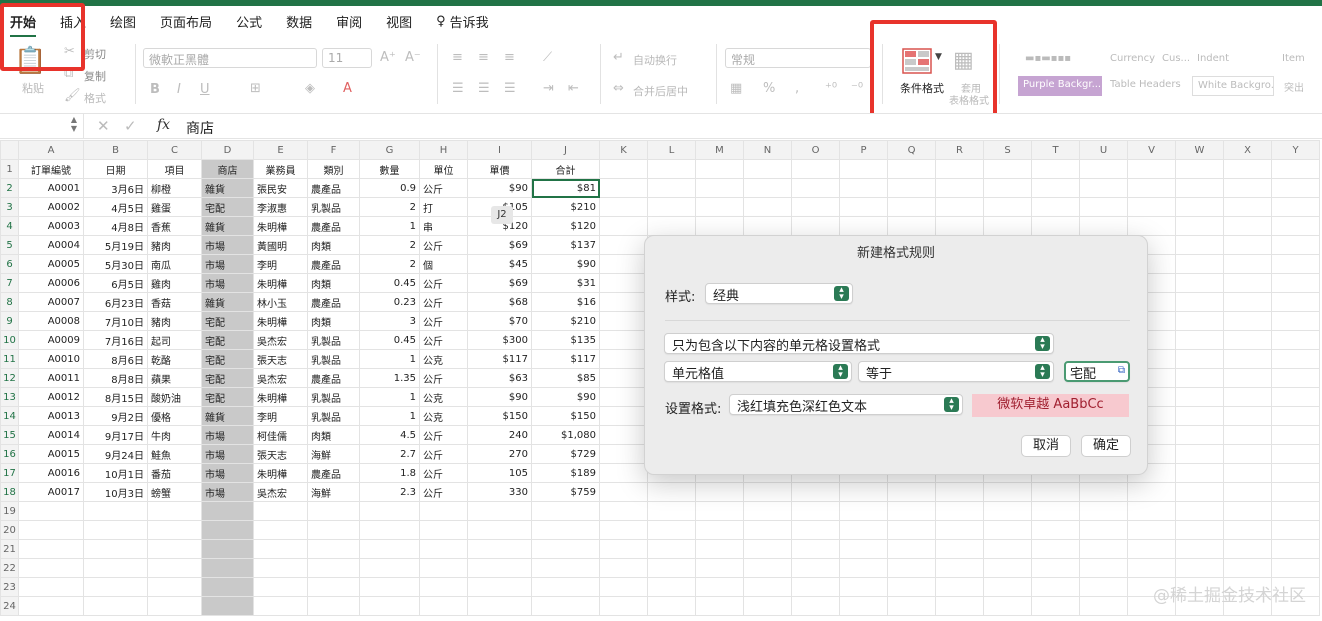 The height and width of the screenshot is (621, 1322). I want to click on cell: 7月10日, so click(115, 321).